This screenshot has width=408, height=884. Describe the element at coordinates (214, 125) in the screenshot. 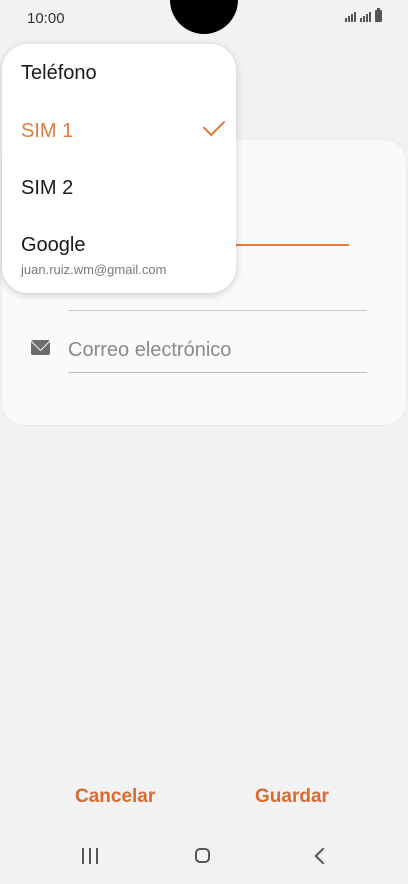

I see `check-icon` at that location.